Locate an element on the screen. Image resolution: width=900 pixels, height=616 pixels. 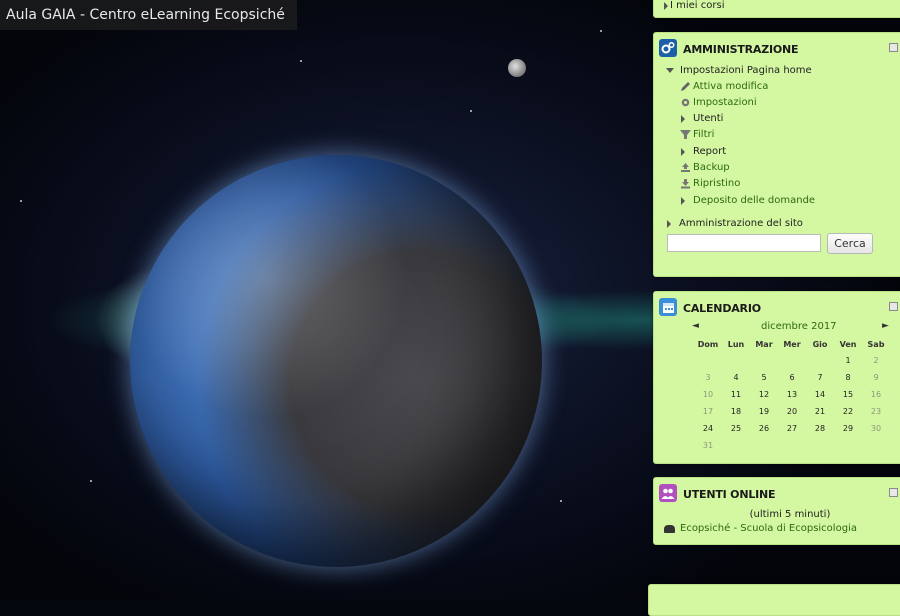
filter-icon is located at coordinates (685, 134).